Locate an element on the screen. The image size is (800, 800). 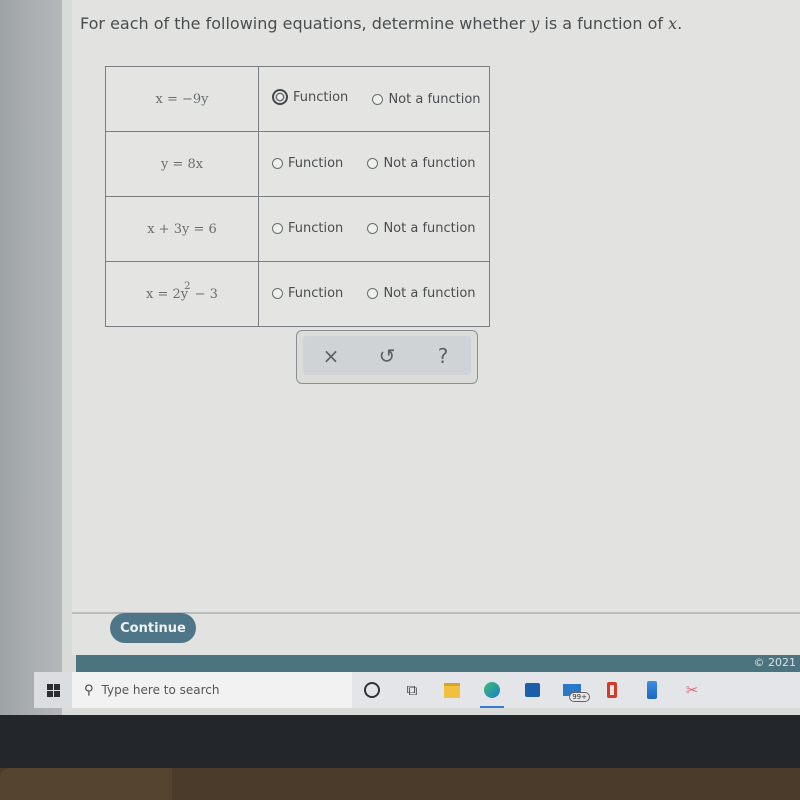
office-icon is located at coordinates (612, 690).